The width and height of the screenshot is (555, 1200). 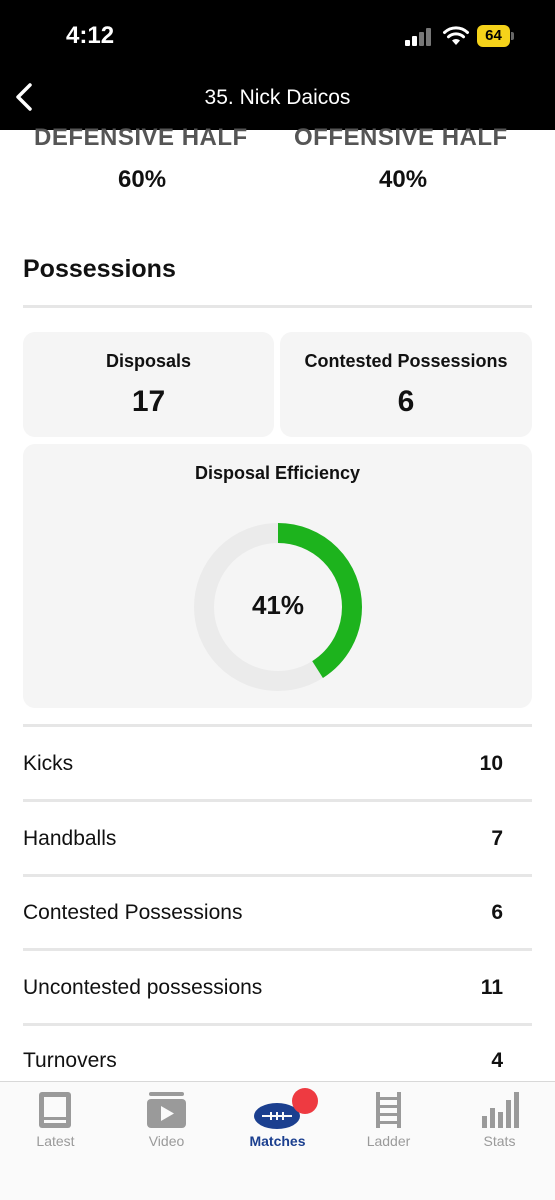 What do you see at coordinates (99, 269) in the screenshot?
I see `possessions-title: Possessions` at bounding box center [99, 269].